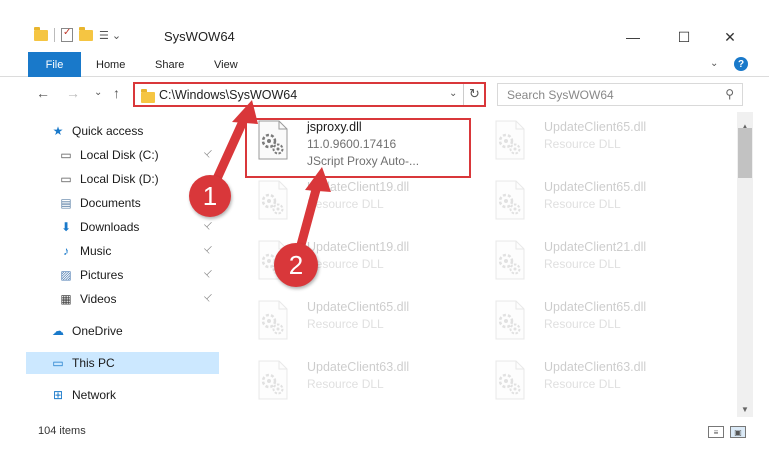  I want to click on step-2-callout: 2, so click(296, 265).